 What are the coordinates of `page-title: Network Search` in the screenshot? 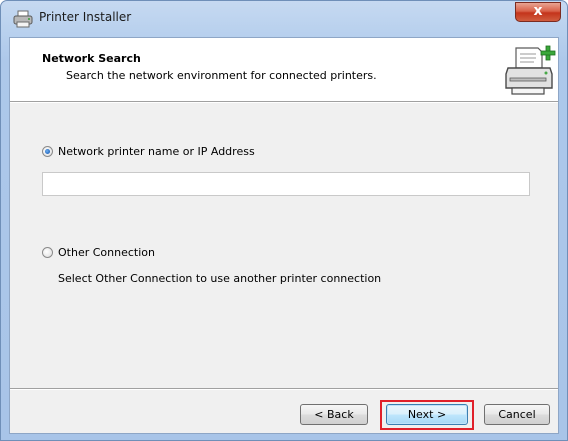 It's located at (91, 58).